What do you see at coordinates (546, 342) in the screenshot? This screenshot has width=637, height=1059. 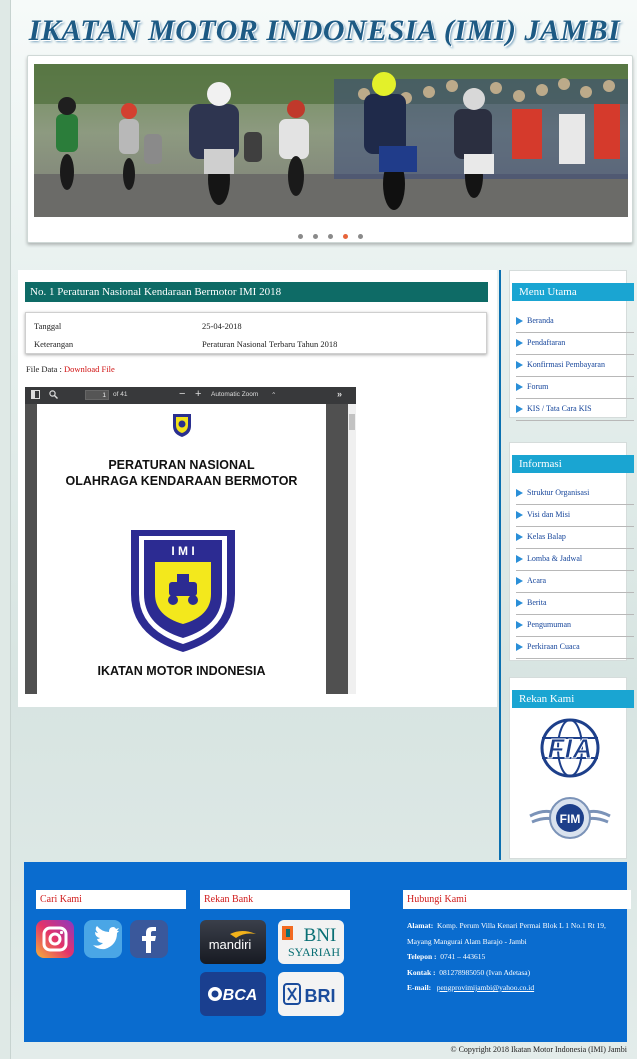 I see `menu-item-label: Pendaftaran` at bounding box center [546, 342].